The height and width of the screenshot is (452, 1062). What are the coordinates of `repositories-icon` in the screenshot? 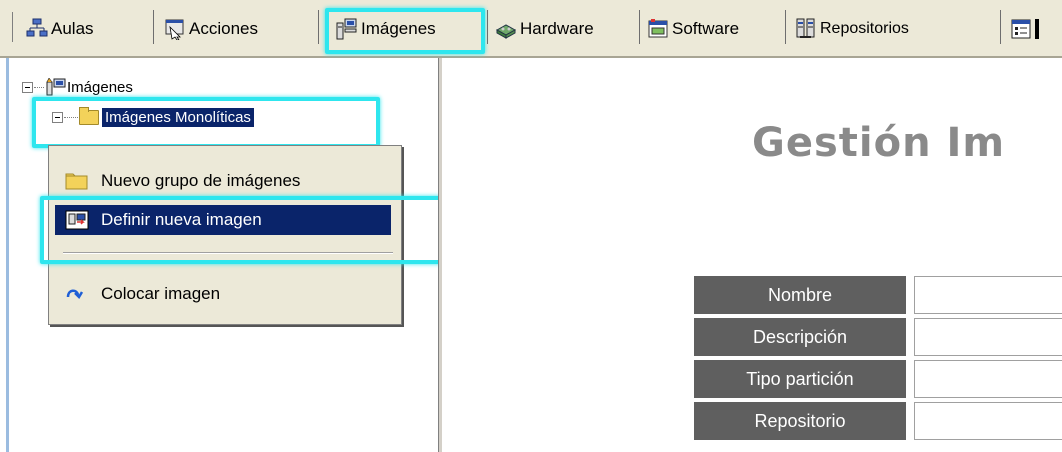 It's located at (806, 29).